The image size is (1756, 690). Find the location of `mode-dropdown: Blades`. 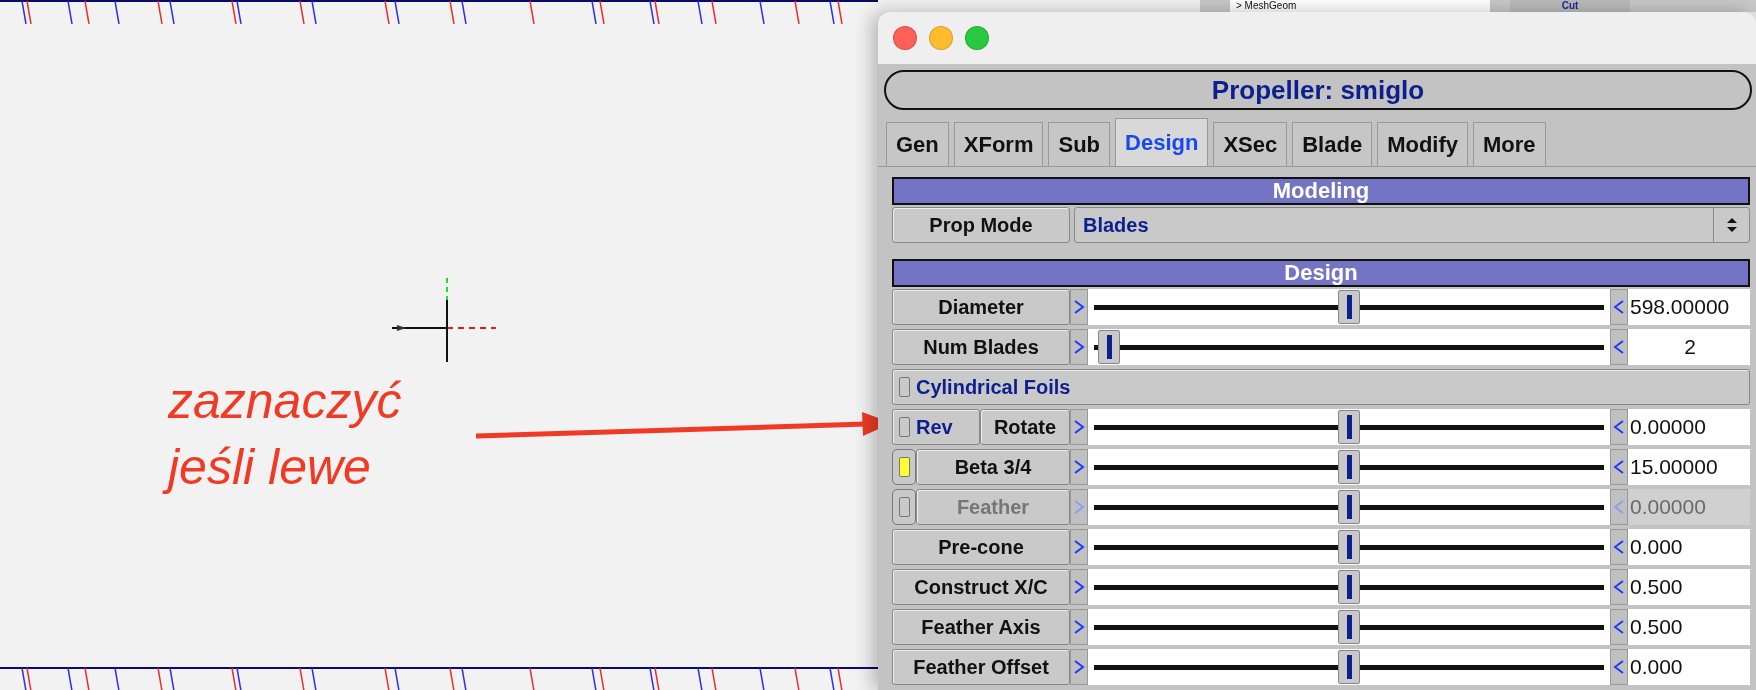

mode-dropdown: Blades is located at coordinates (1412, 225).